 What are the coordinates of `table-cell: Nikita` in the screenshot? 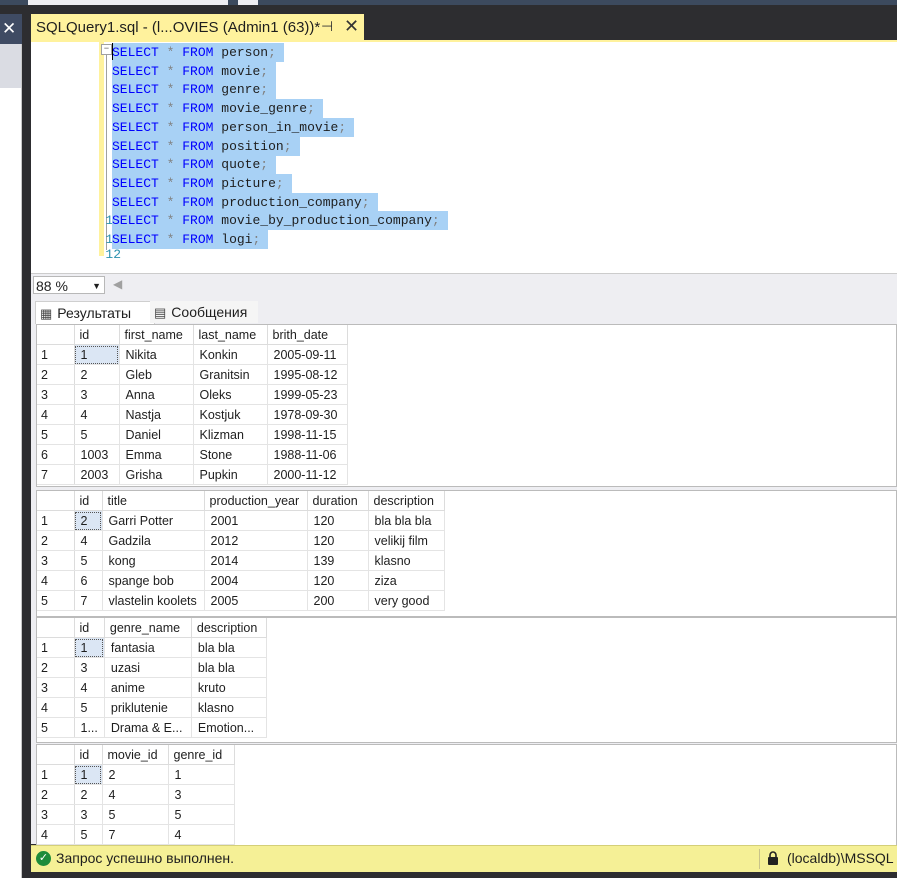 It's located at (156, 354).